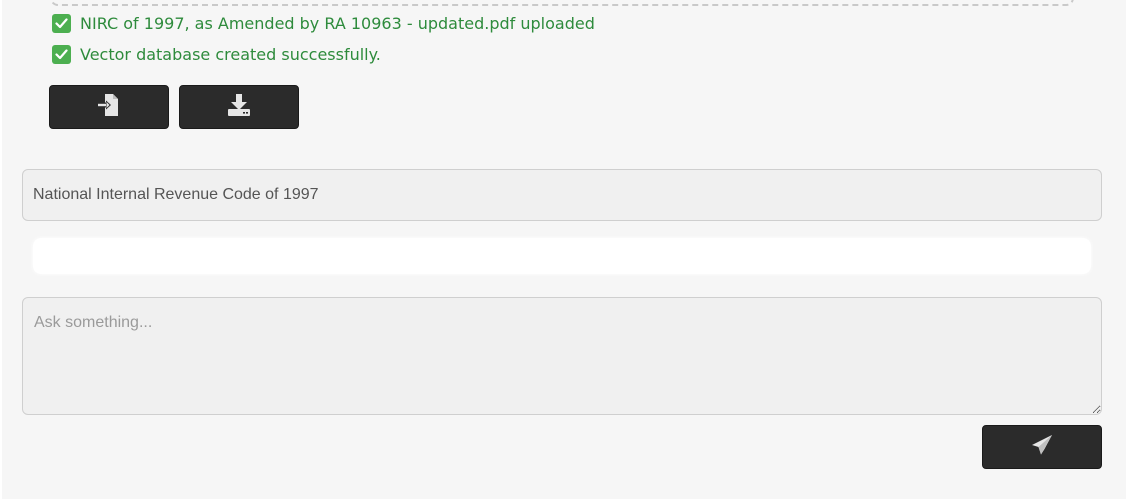 The width and height of the screenshot is (1126, 499). What do you see at coordinates (562, 3) in the screenshot?
I see `file-dropzone` at bounding box center [562, 3].